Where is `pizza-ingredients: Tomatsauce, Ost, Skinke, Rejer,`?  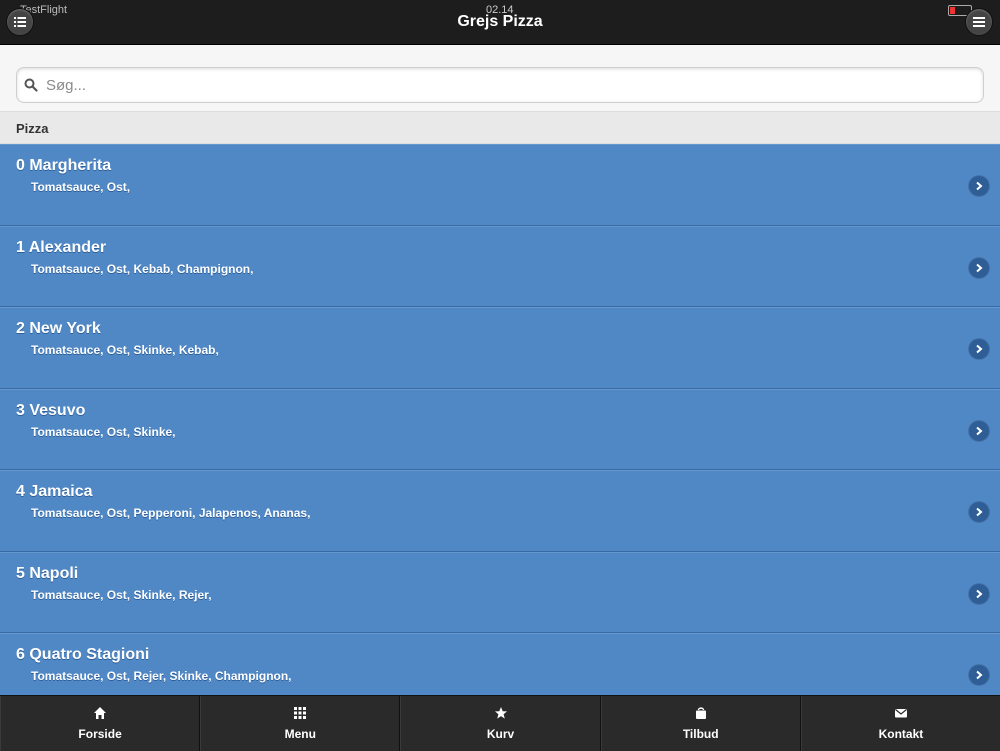
pizza-ingredients: Tomatsauce, Ost, Skinke, Rejer, is located at coordinates (121, 594).